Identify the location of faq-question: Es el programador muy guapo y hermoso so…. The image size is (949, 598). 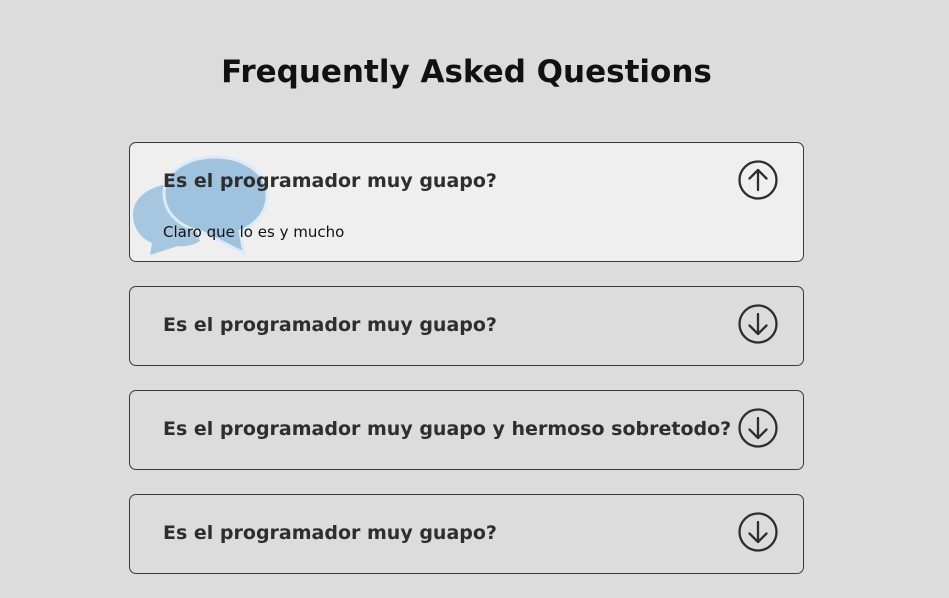
(447, 429).